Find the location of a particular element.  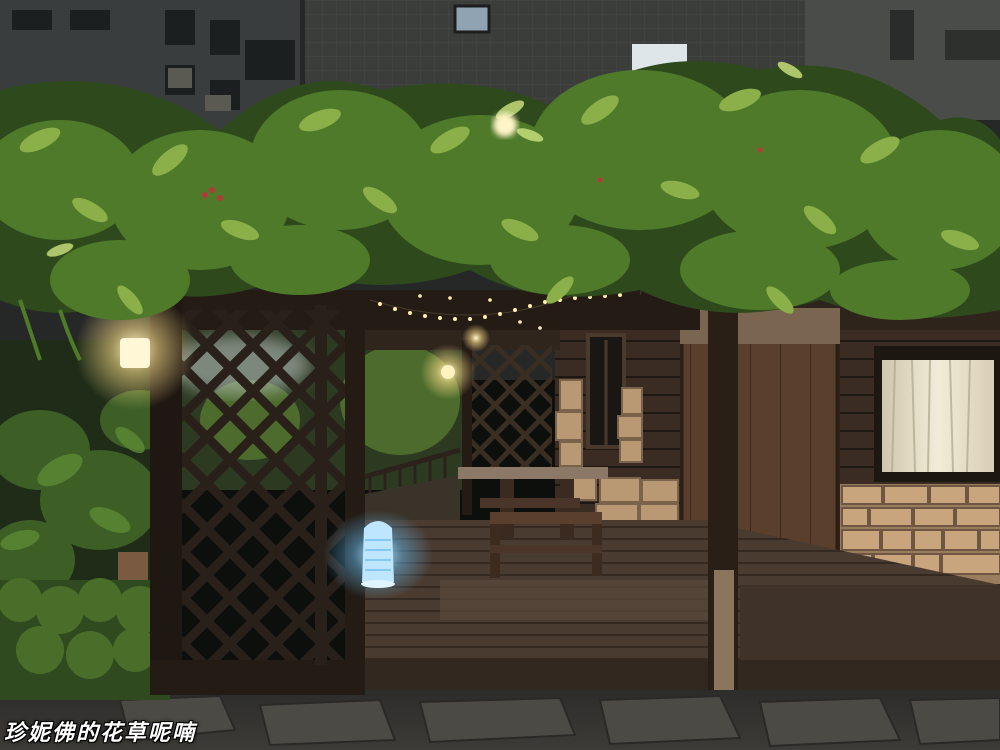

door-lintel is located at coordinates (760, 326).